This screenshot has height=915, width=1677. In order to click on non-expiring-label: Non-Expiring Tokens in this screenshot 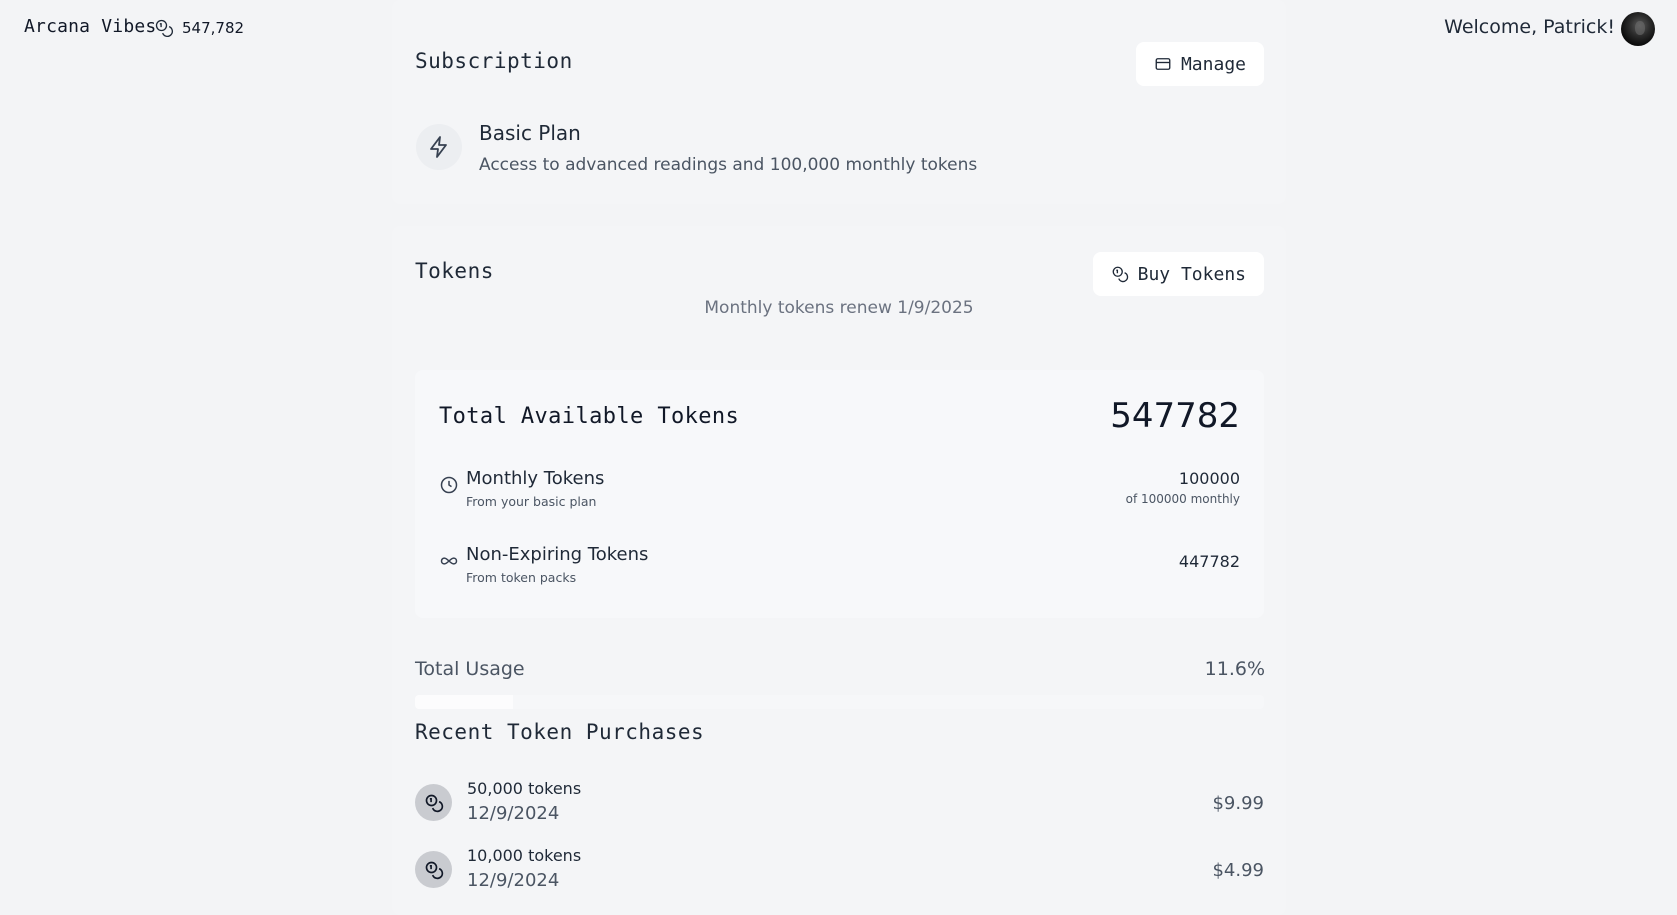, I will do `click(557, 554)`.